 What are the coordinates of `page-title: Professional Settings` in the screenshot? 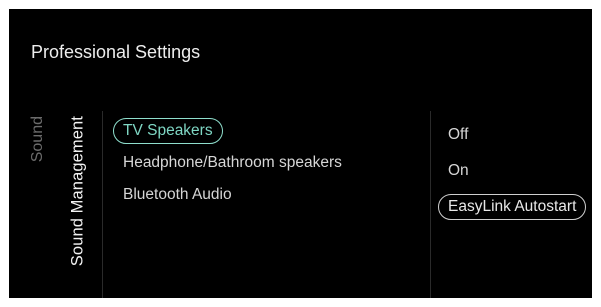 It's located at (116, 52).